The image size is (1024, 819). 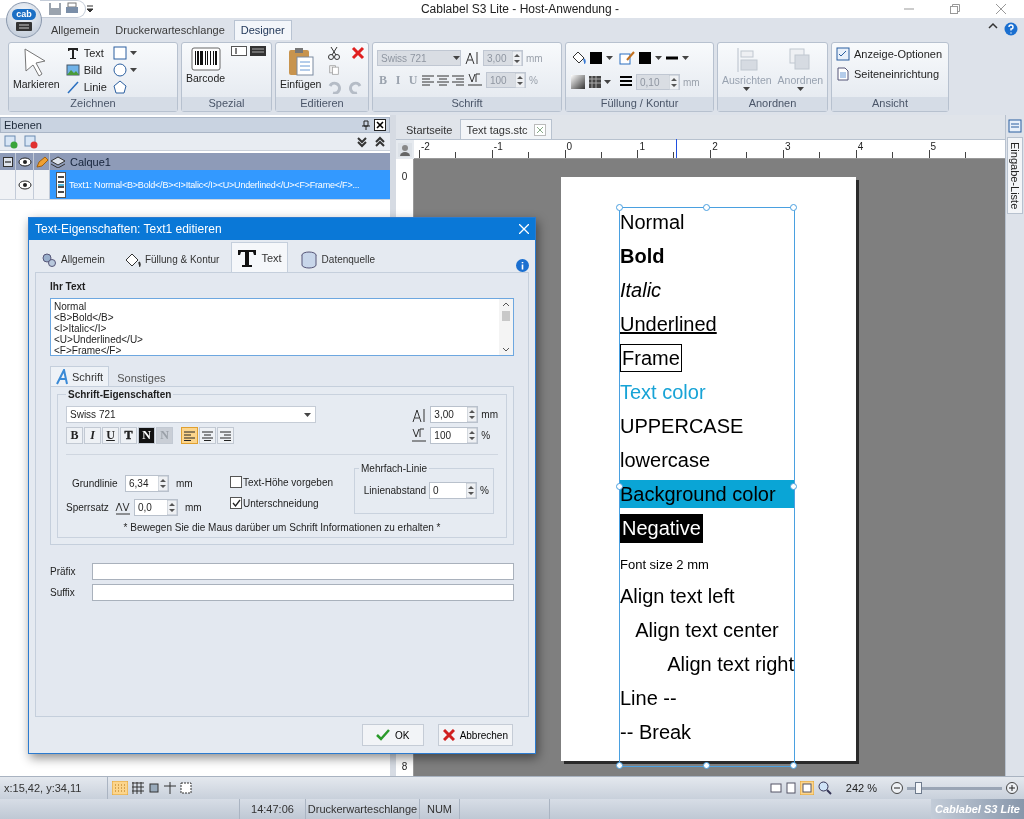 What do you see at coordinates (147, 483) in the screenshot?
I see `baseline-field: 6,34` at bounding box center [147, 483].